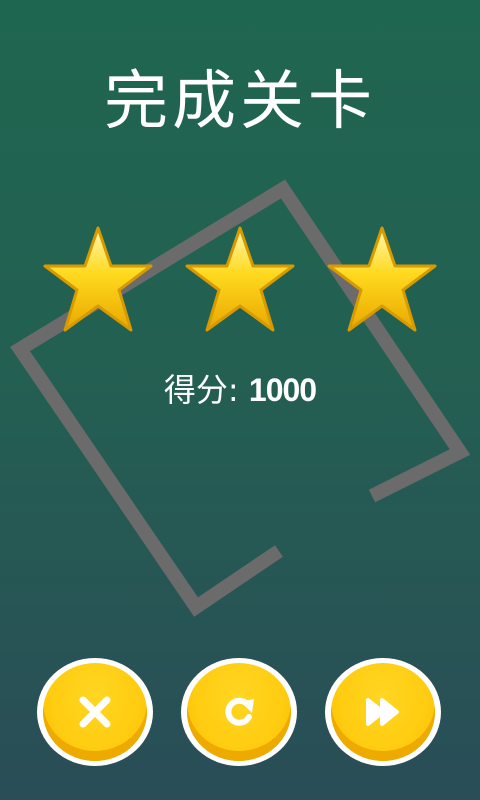  I want to click on score-display: 得分: 1000, so click(240, 390).